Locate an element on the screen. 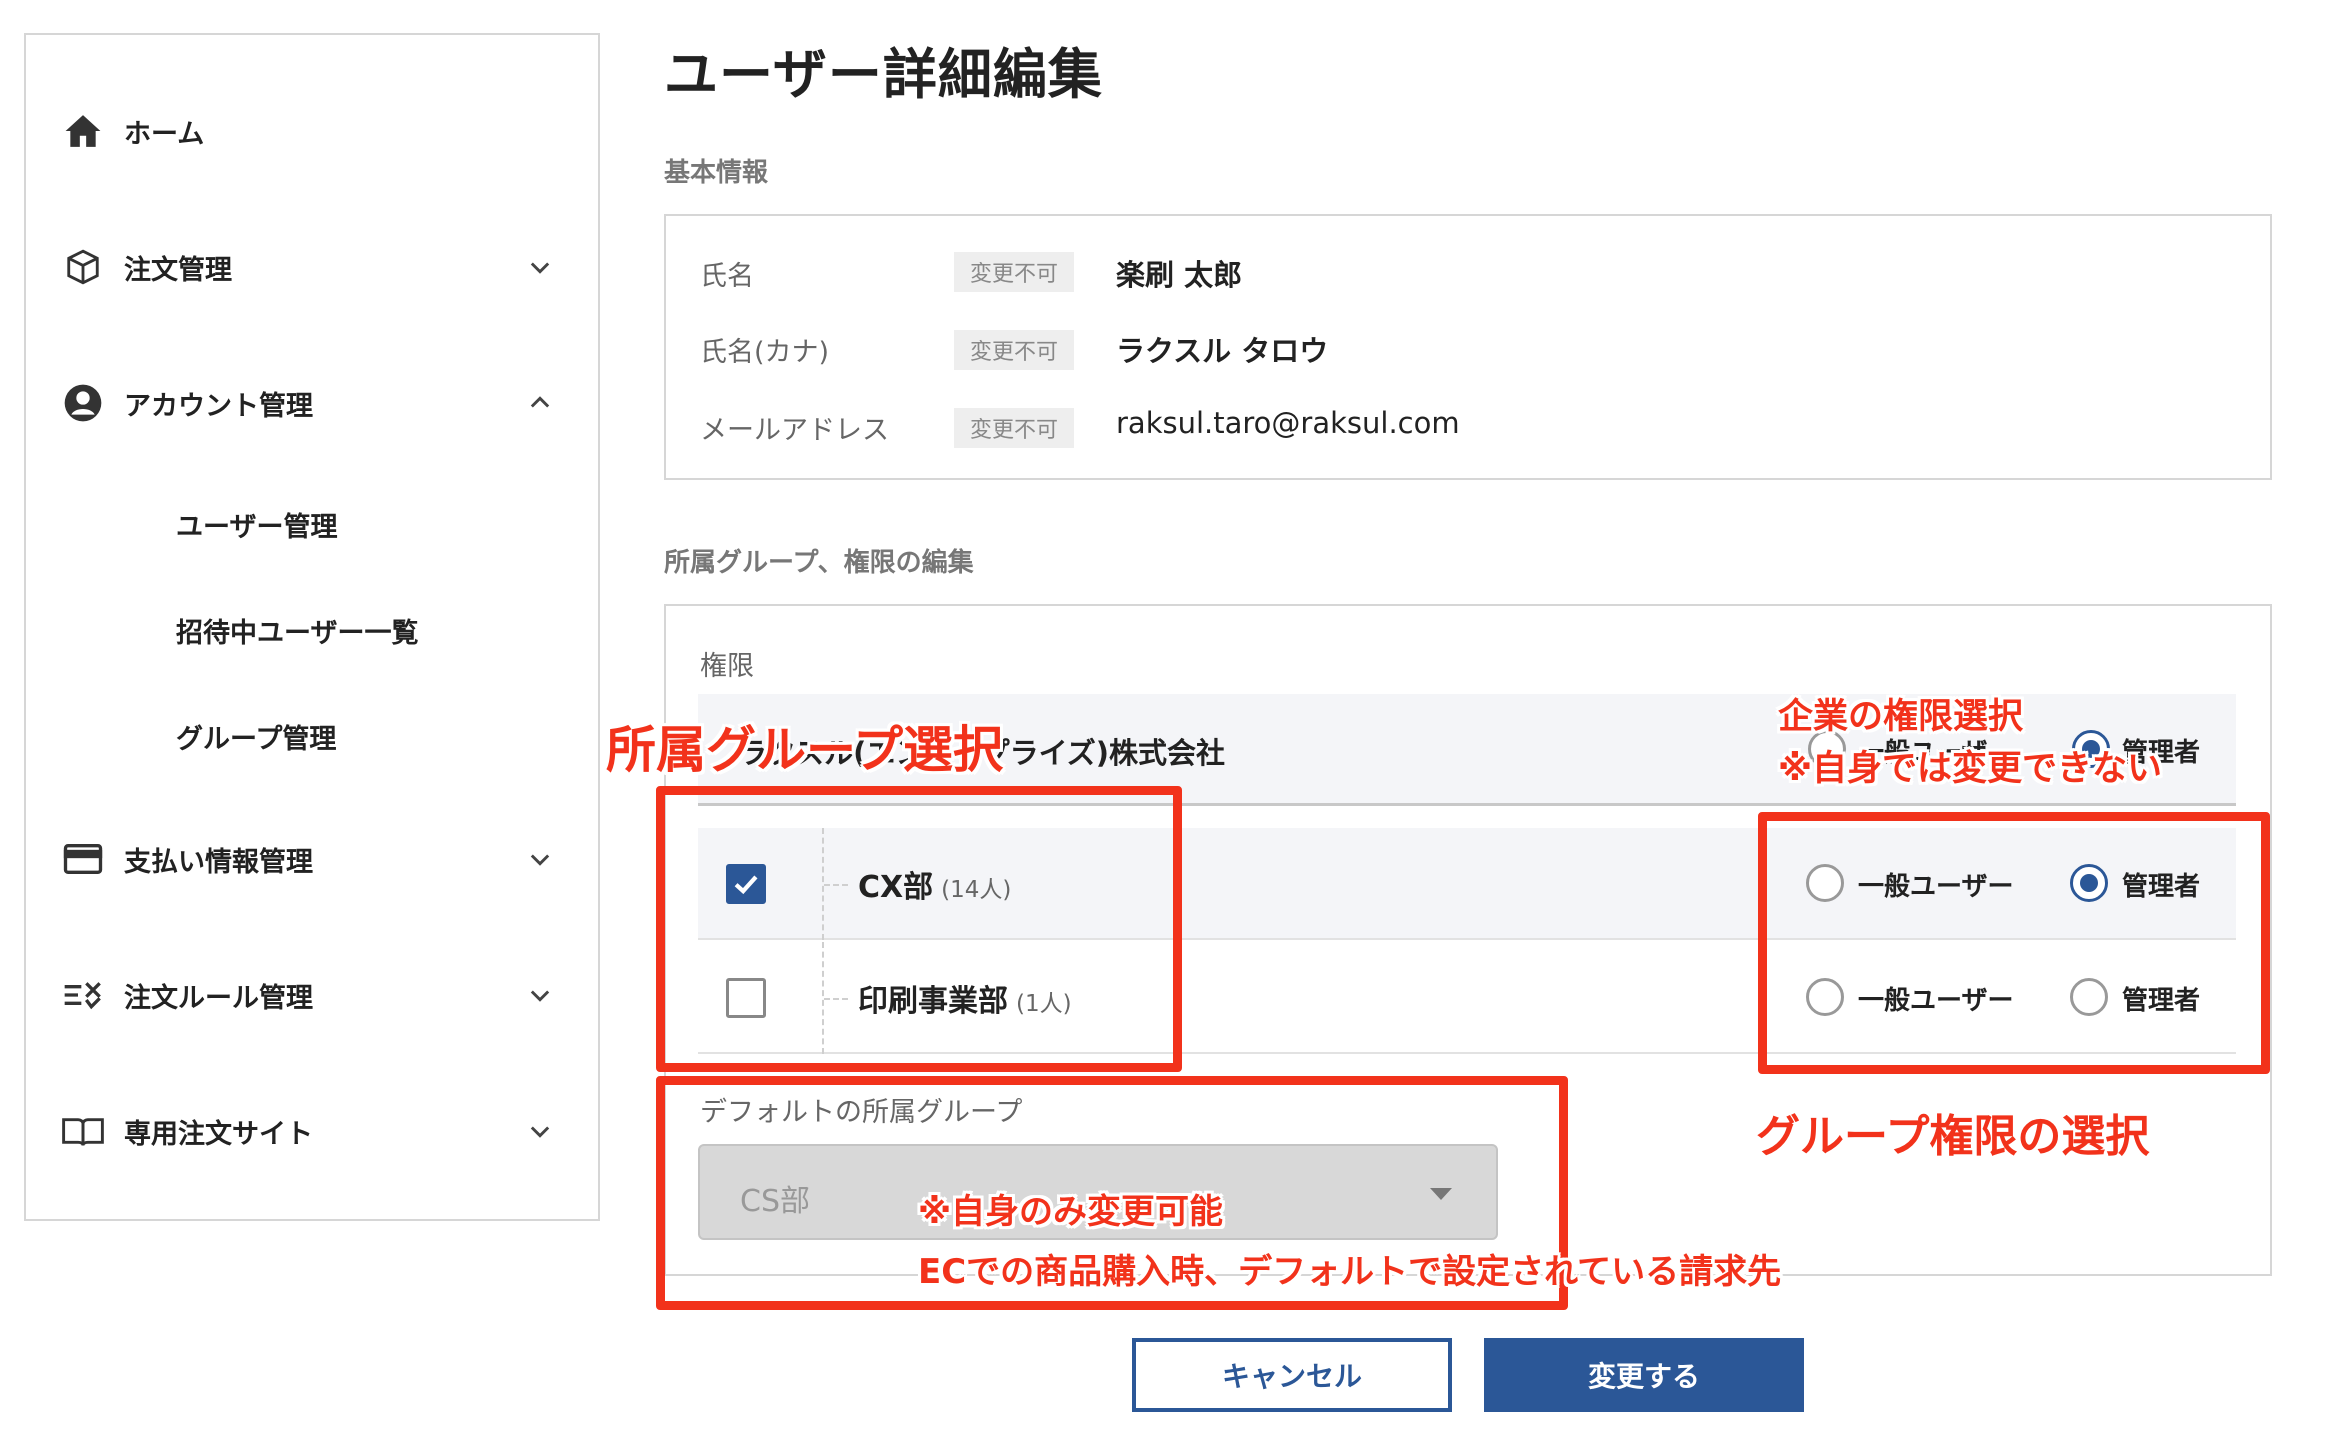 The width and height of the screenshot is (2346, 1448). home-icon is located at coordinates (83, 131).